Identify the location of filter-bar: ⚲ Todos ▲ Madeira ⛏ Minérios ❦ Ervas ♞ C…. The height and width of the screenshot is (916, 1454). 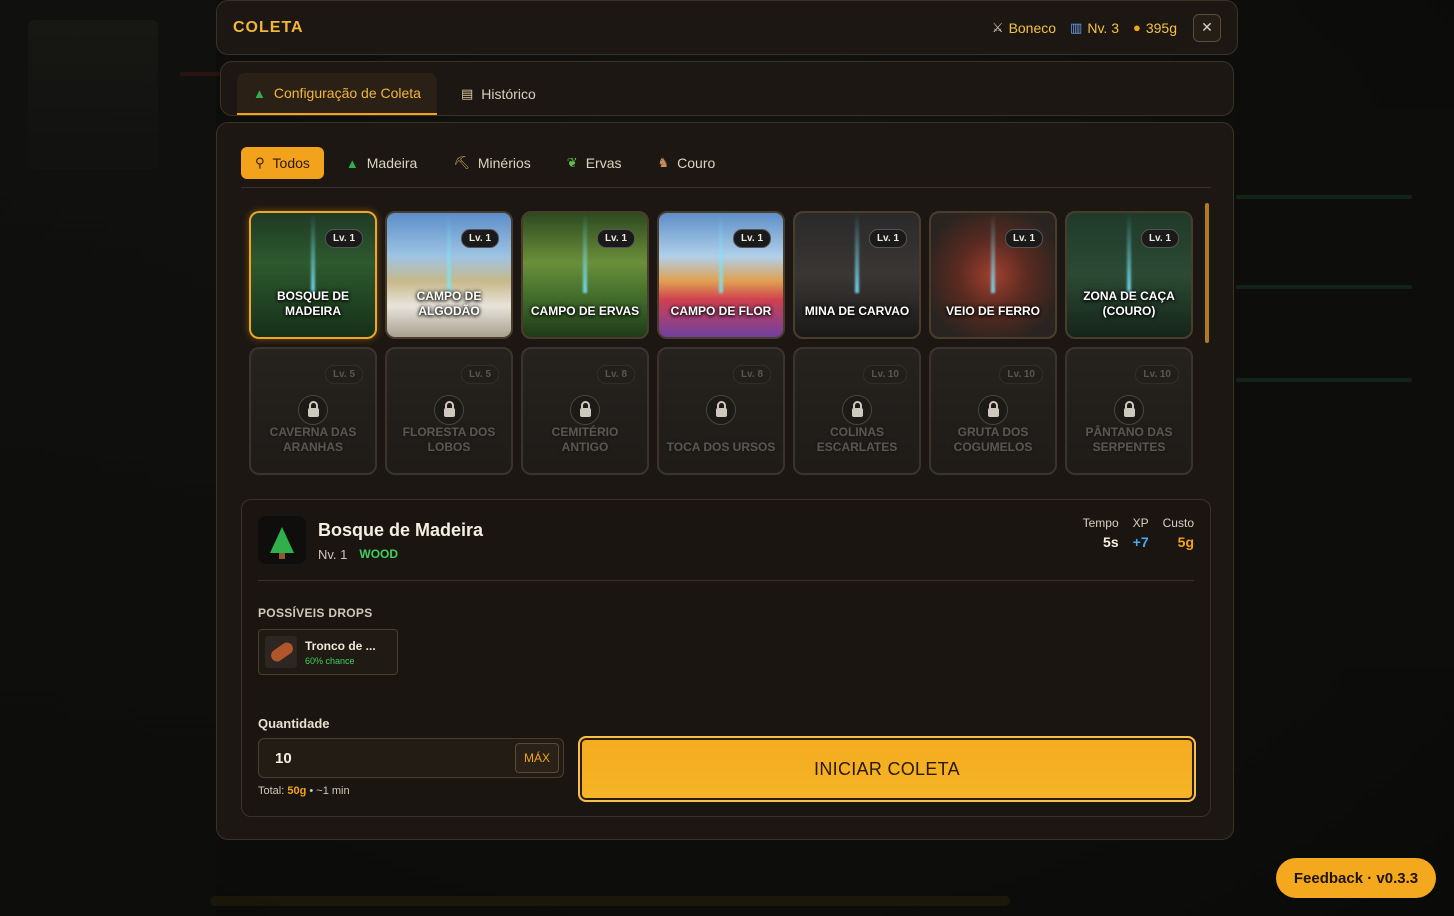
(725, 163).